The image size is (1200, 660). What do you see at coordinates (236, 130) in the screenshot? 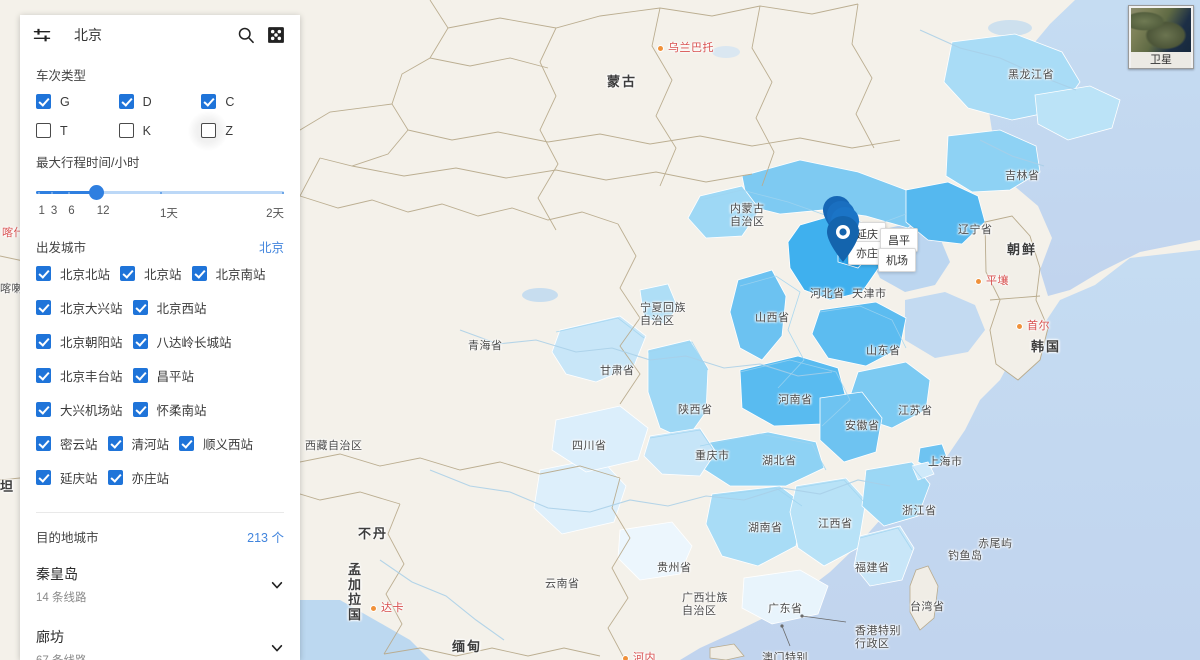
I see `train-type-checkbox-Z: Z` at bounding box center [236, 130].